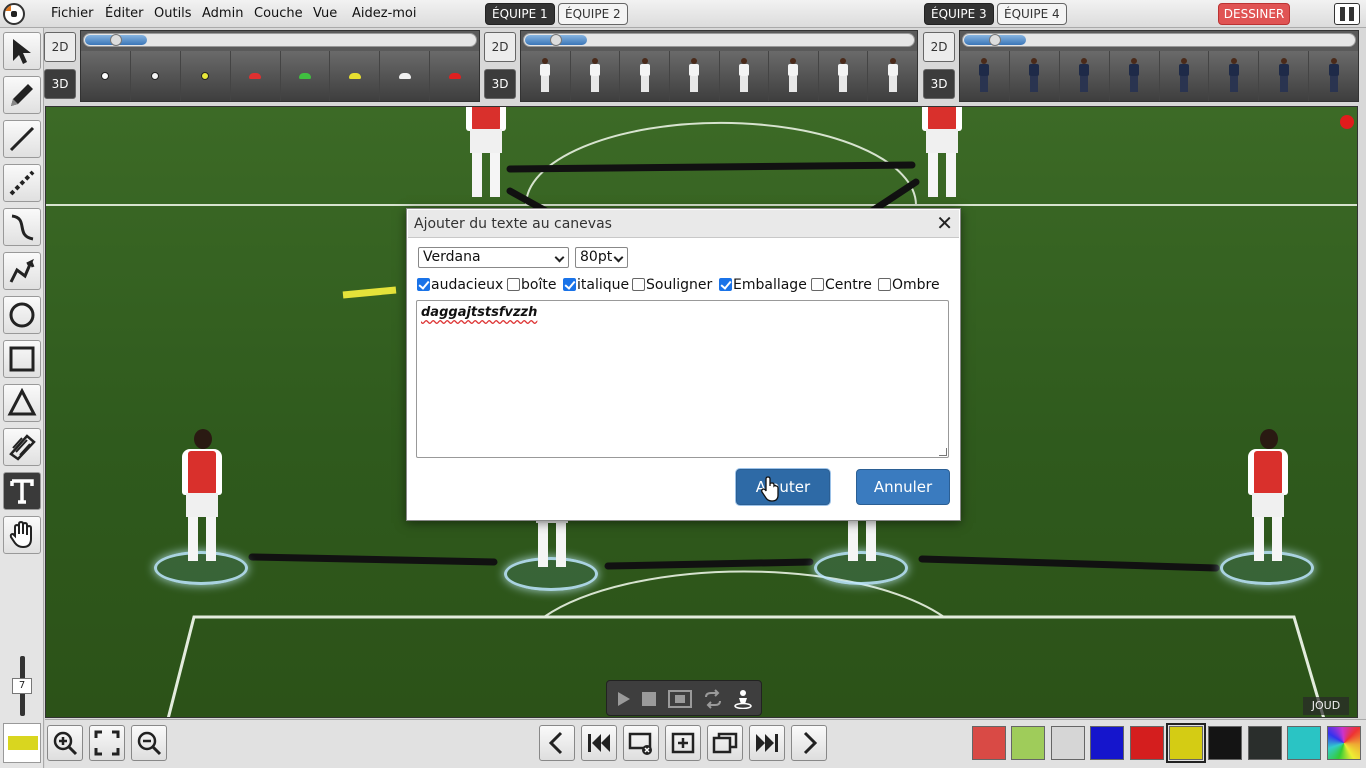  What do you see at coordinates (485, 161) in the screenshot?
I see `player-red-top-left` at bounding box center [485, 161].